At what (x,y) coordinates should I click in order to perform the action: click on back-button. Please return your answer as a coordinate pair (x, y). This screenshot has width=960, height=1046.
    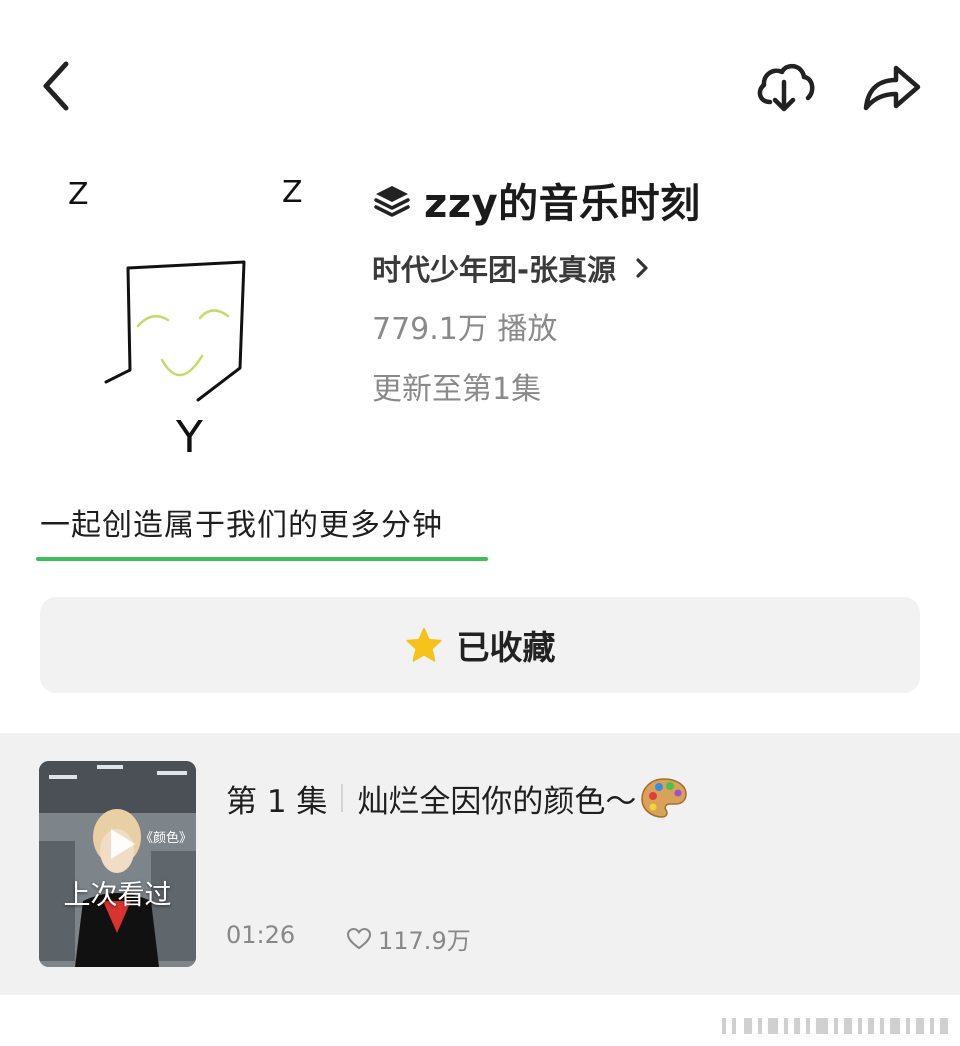
    Looking at the image, I should click on (61, 86).